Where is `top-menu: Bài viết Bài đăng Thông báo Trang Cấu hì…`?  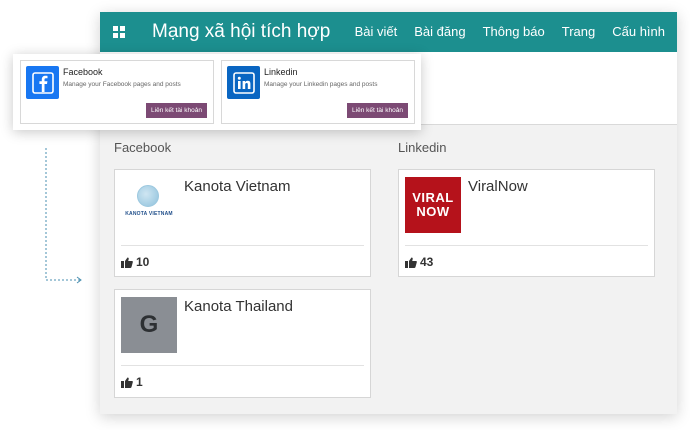 top-menu: Bài viết Bài đăng Thông báo Trang Cấu hì… is located at coordinates (501, 31).